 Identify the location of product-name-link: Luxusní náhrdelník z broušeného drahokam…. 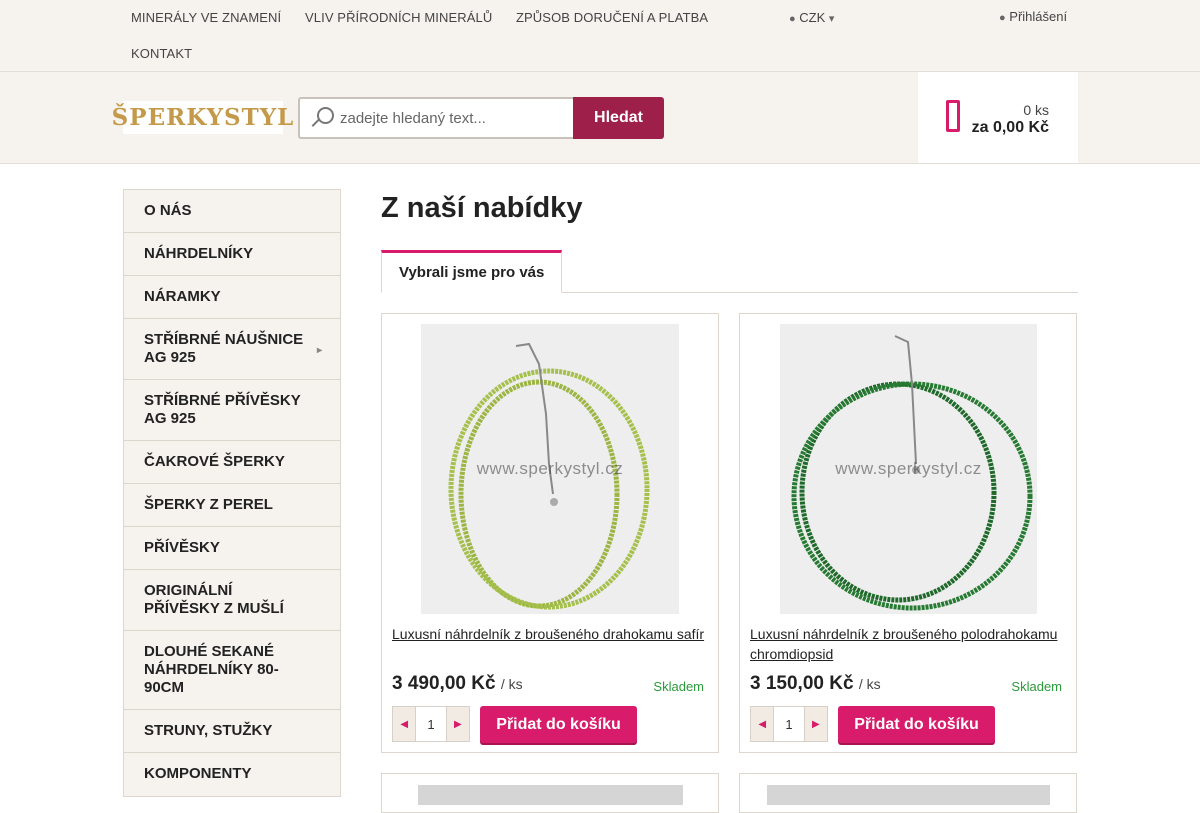
(549, 634).